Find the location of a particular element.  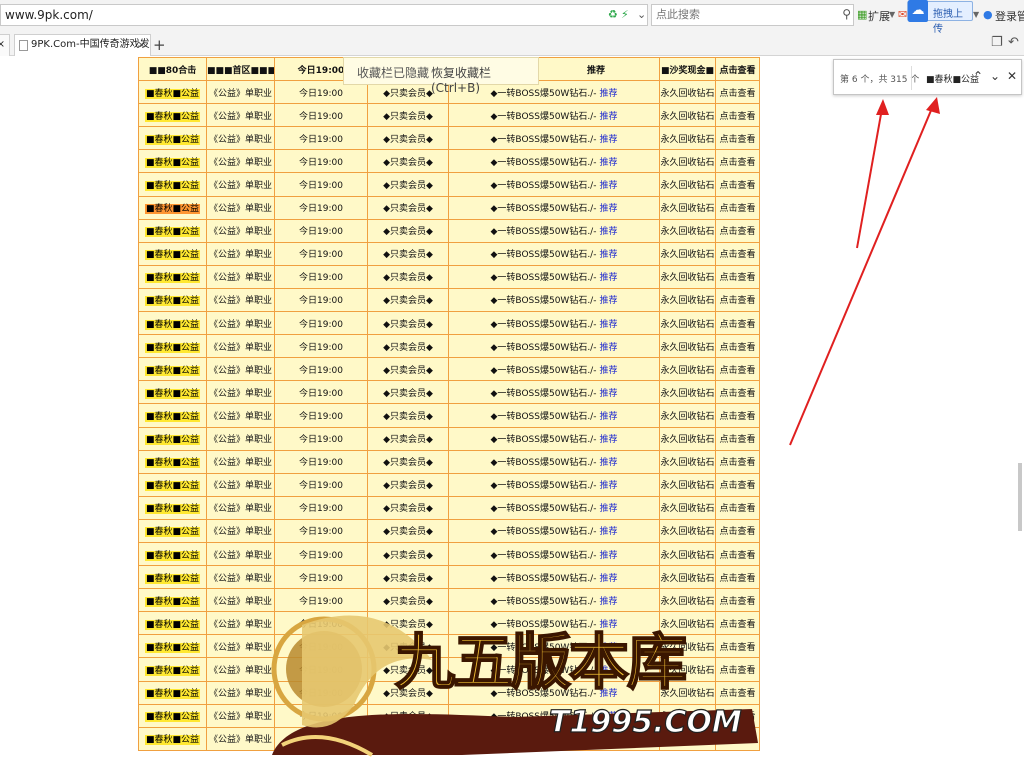

user-icon: ● is located at coordinates (988, 14).